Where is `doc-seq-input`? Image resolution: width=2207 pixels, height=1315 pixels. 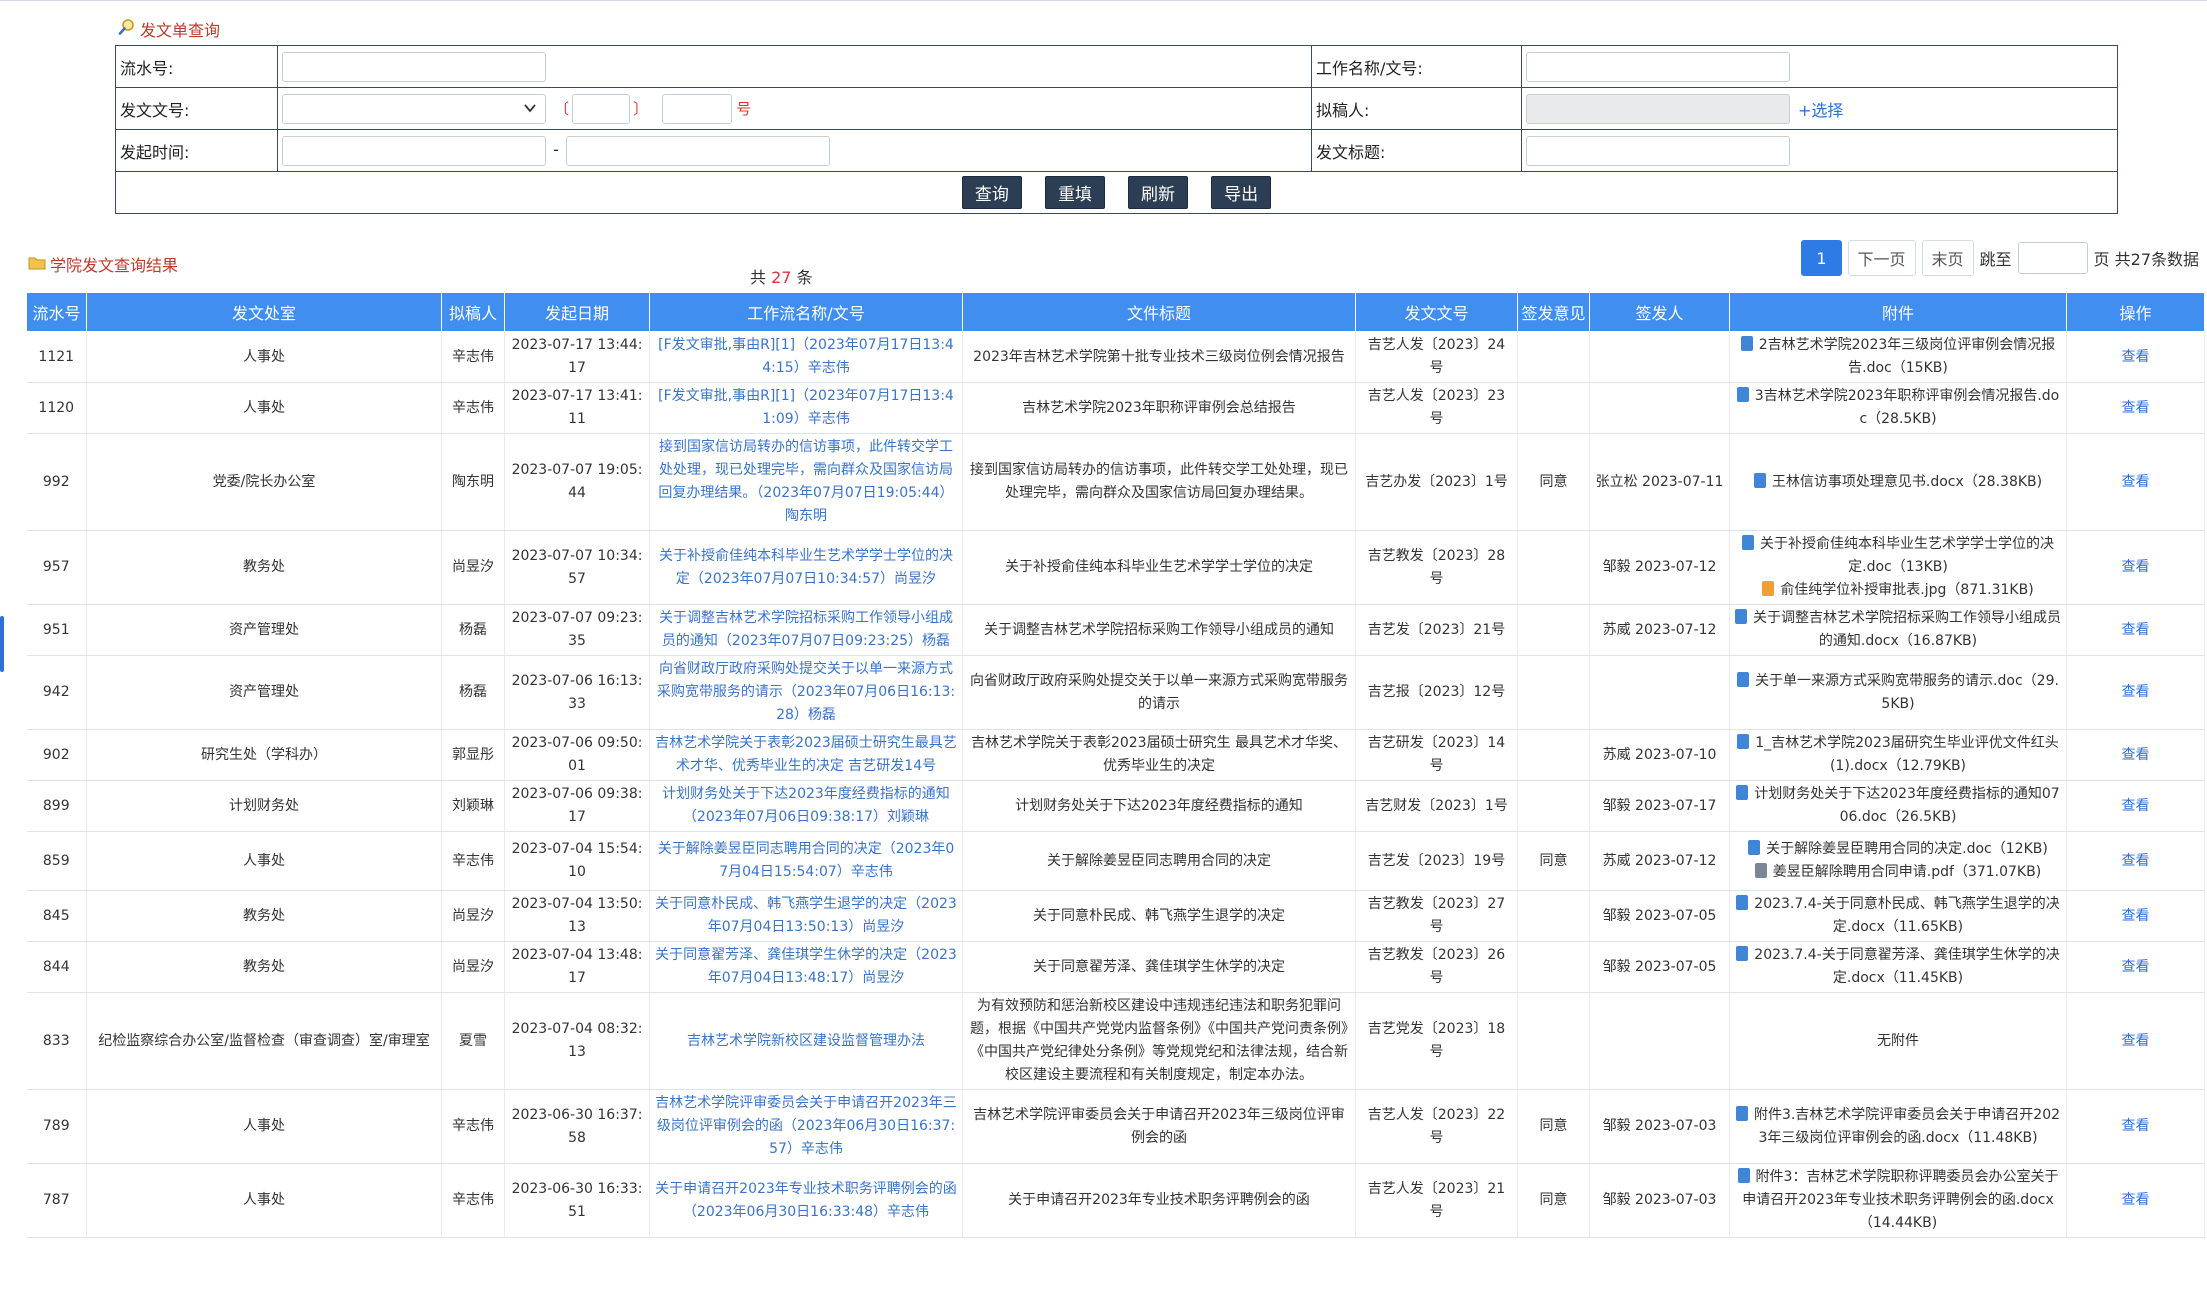 doc-seq-input is located at coordinates (697, 108).